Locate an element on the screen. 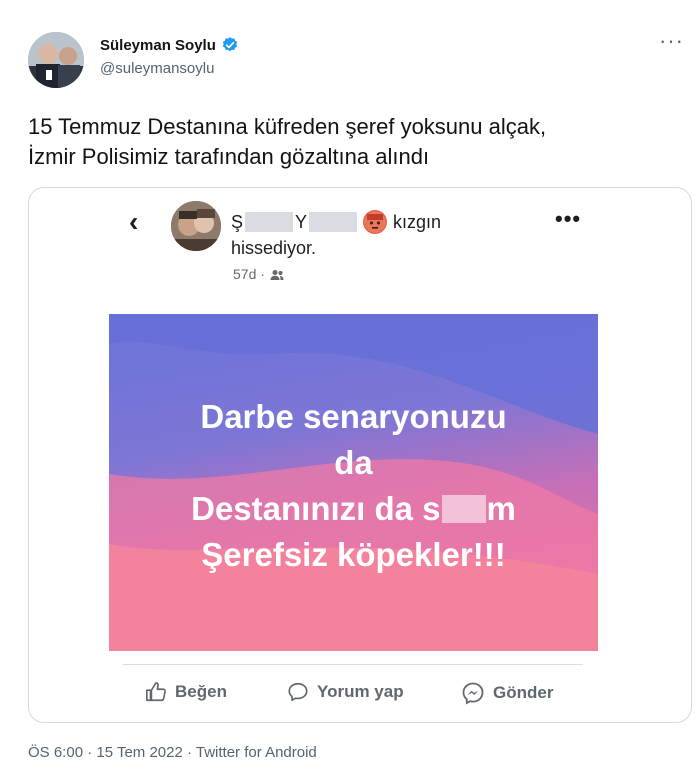 The image size is (700, 782). more-horizontal-icon: ··· is located at coordinates (671, 41).